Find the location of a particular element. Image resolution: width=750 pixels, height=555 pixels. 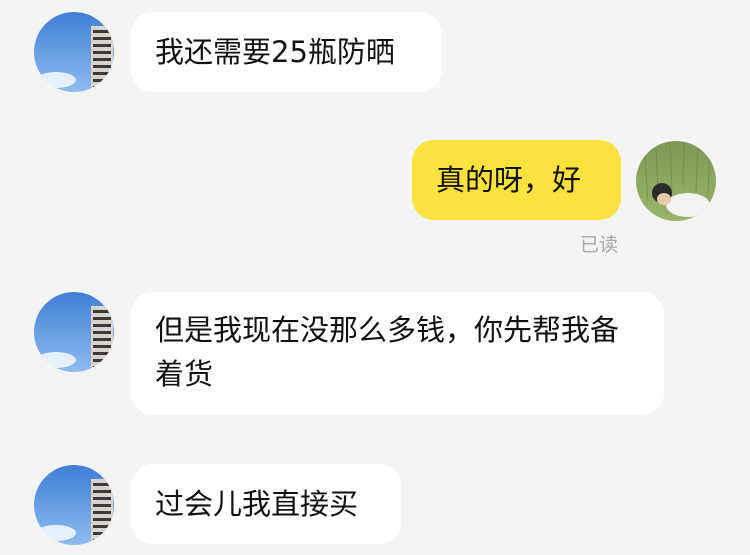

message-text: 真的呀，好 is located at coordinates (509, 180).